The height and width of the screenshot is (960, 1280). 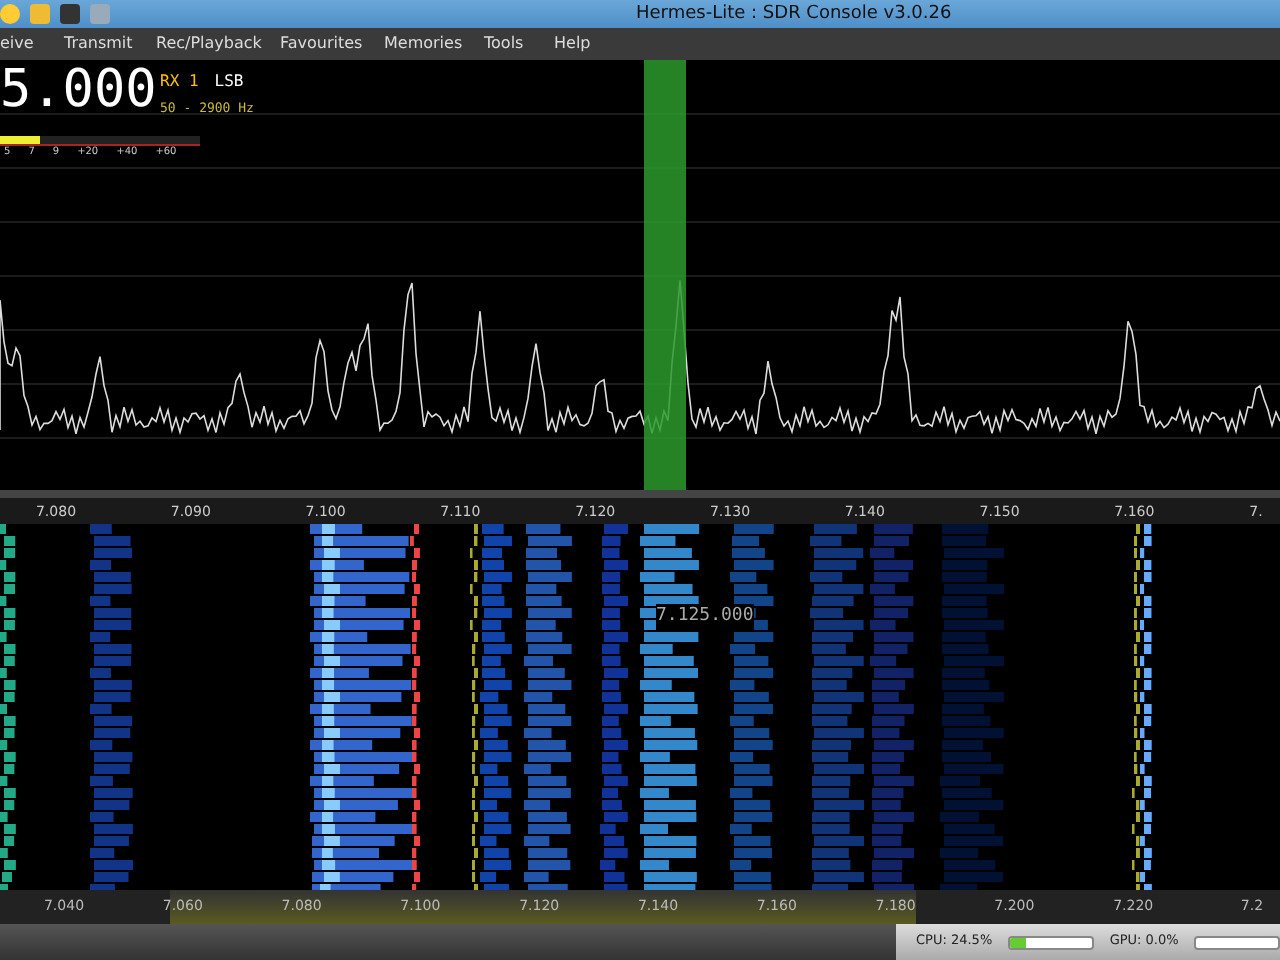 What do you see at coordinates (705, 617) in the screenshot?
I see `cursor-frequency-label: 7.125.000` at bounding box center [705, 617].